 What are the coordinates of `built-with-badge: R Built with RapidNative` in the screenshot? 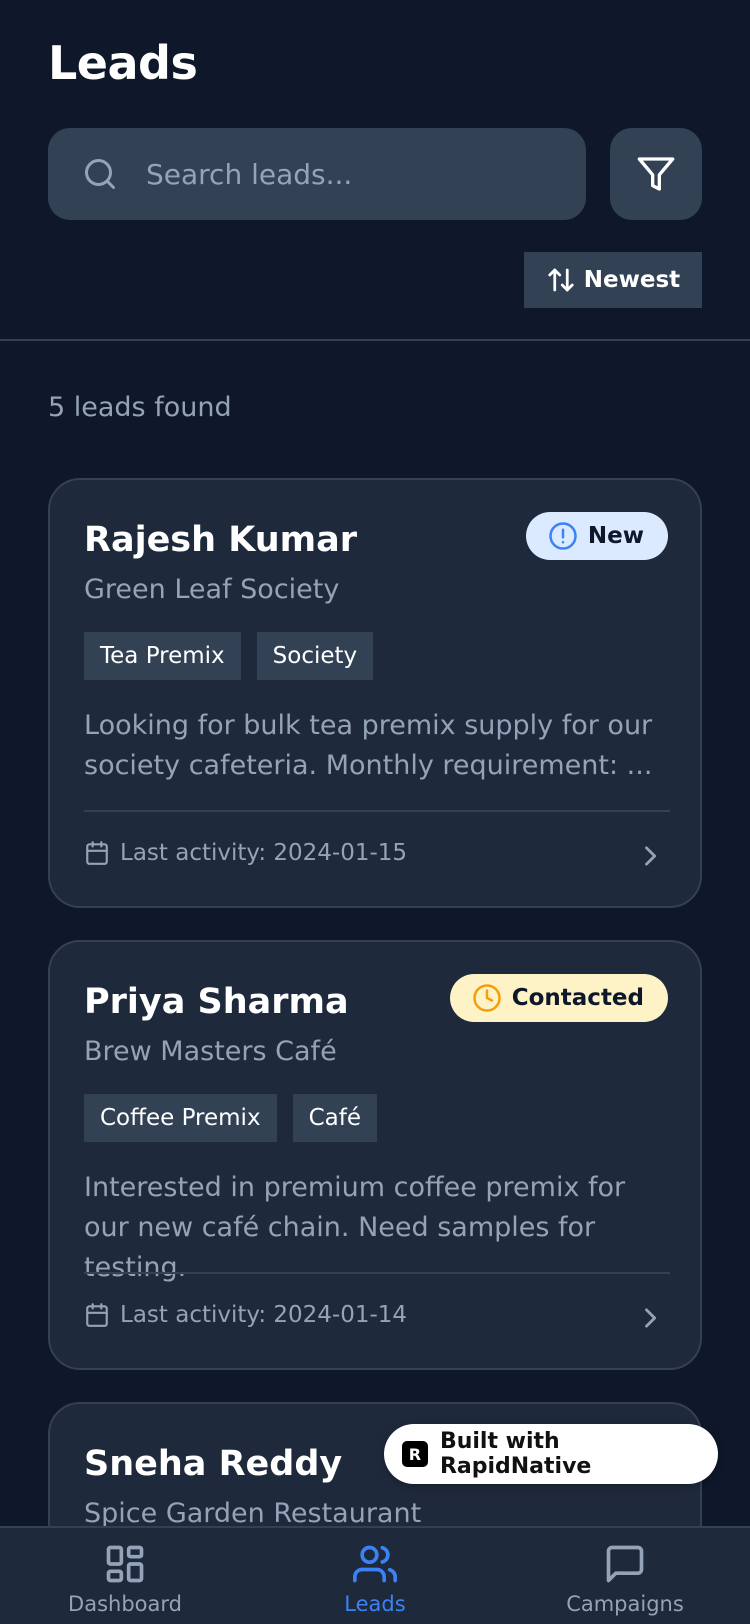 It's located at (551, 1454).